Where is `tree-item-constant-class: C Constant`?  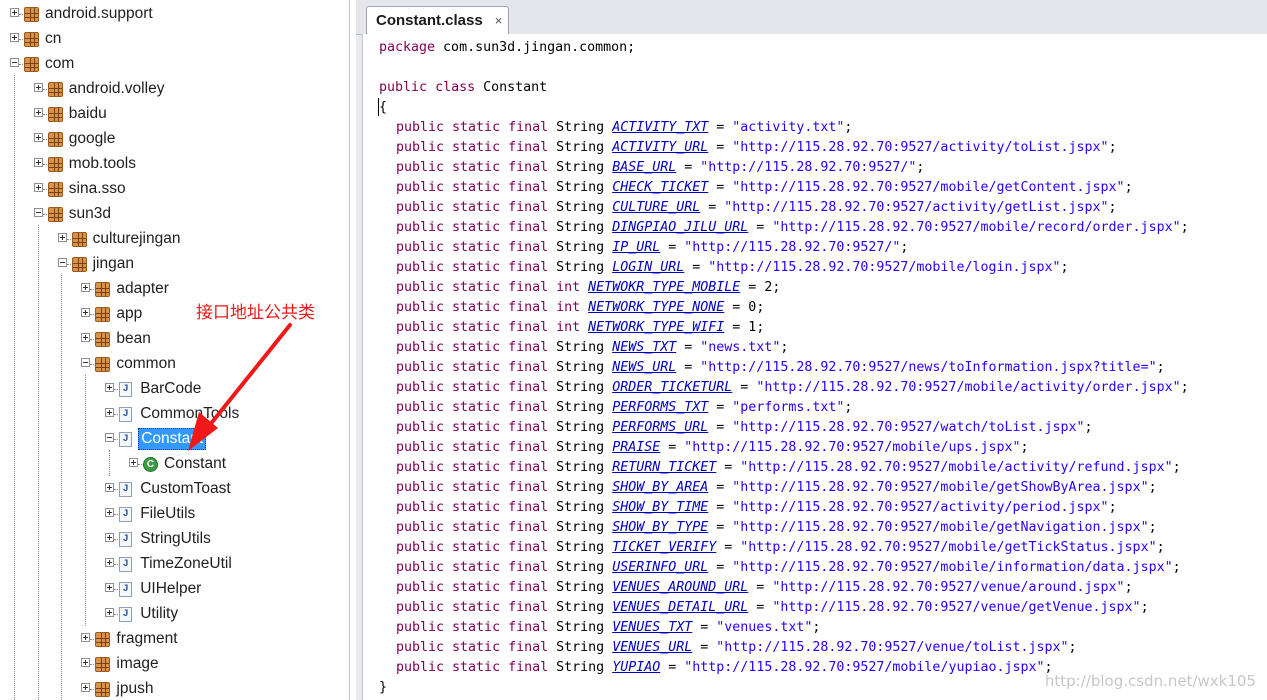
tree-item-constant-class: C Constant is located at coordinates (174, 464).